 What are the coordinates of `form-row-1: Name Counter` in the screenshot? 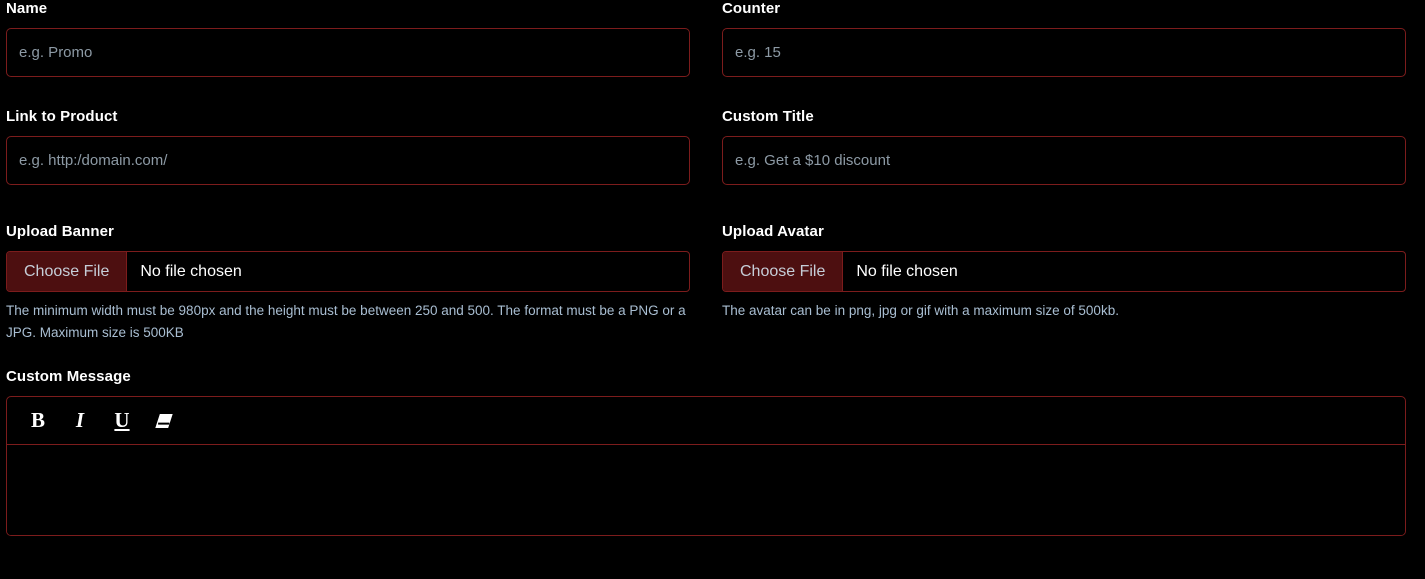 It's located at (712, 38).